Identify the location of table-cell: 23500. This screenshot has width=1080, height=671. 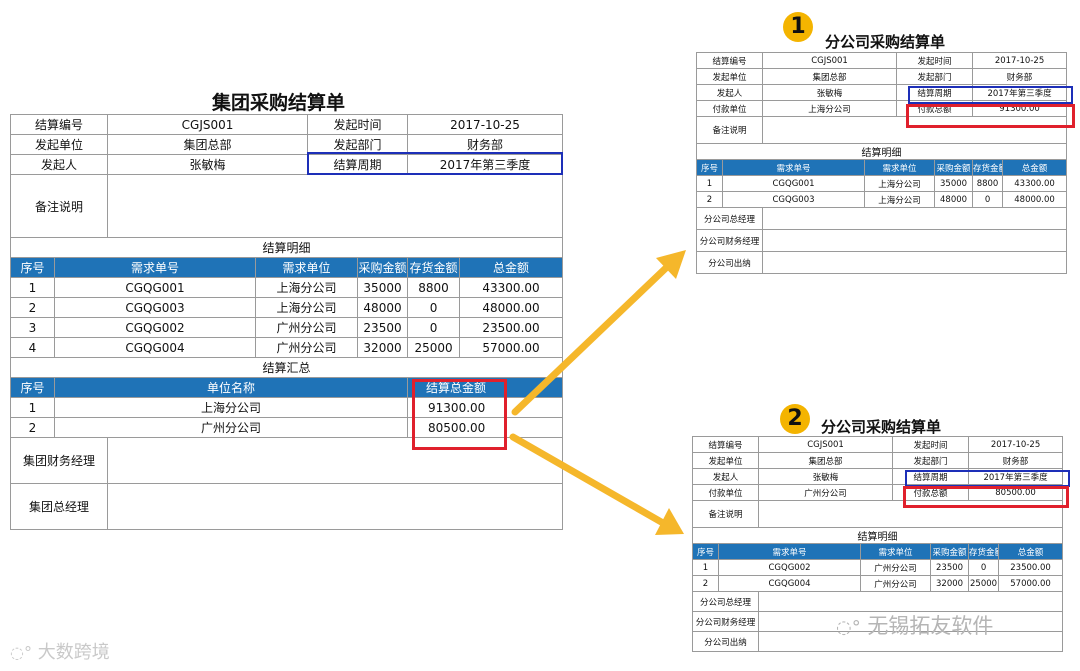
(383, 327).